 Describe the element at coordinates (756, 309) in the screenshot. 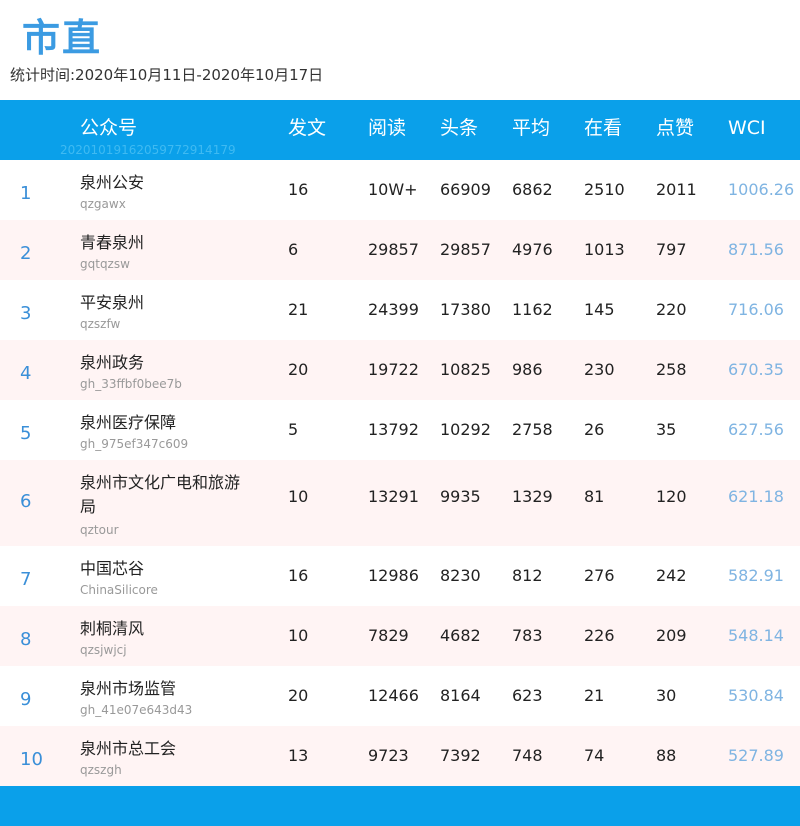

I see `row-wci: 716.06` at that location.